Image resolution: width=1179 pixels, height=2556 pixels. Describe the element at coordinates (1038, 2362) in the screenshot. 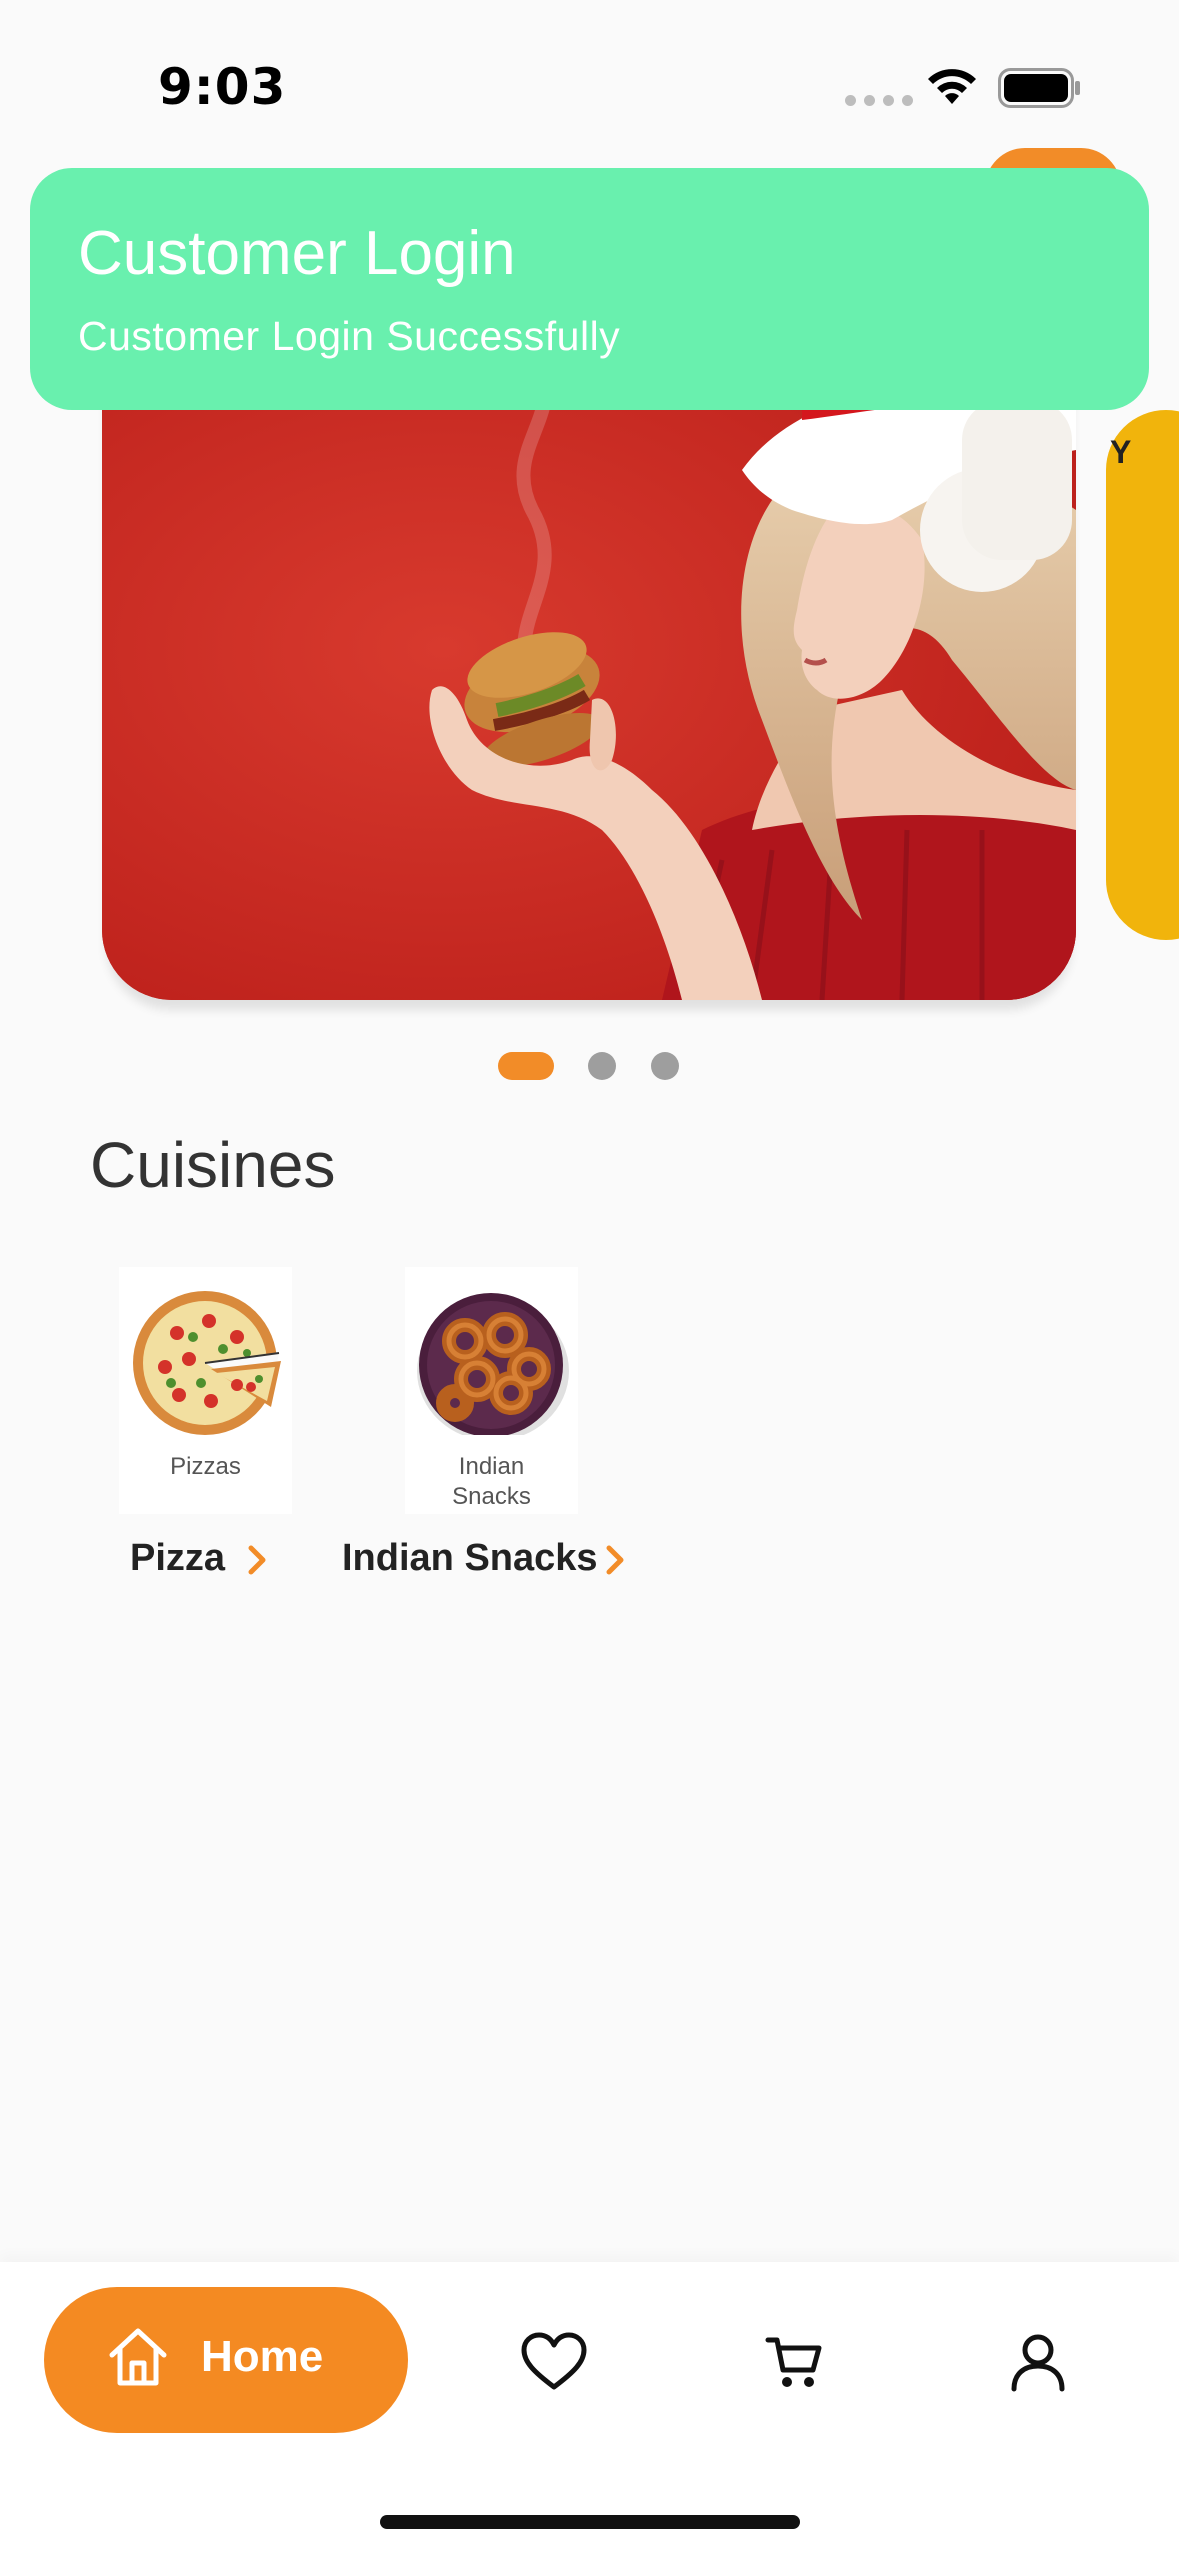

I see `user-icon` at that location.